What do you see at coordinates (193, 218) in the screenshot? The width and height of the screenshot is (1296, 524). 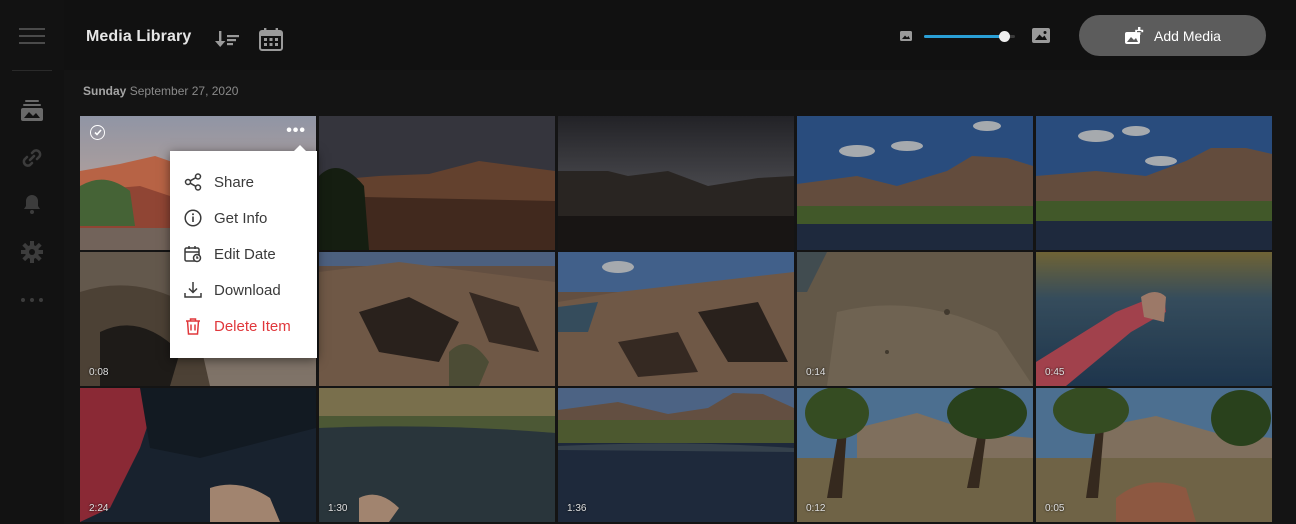 I see `info-icon` at bounding box center [193, 218].